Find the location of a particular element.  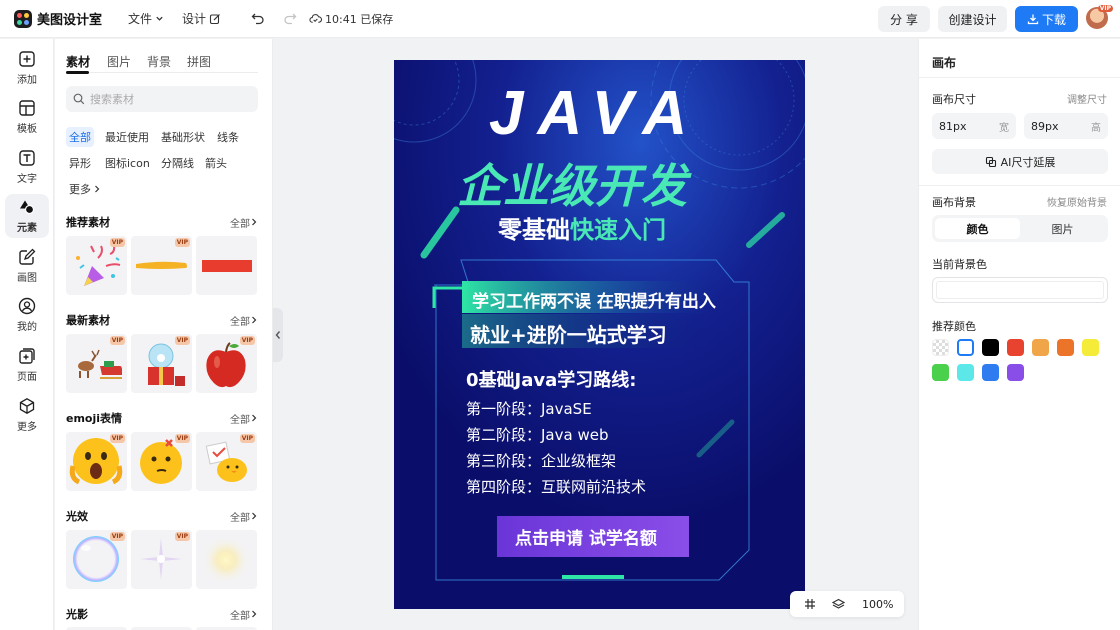

asset-emoji-thinking: VIP is located at coordinates (161, 461).